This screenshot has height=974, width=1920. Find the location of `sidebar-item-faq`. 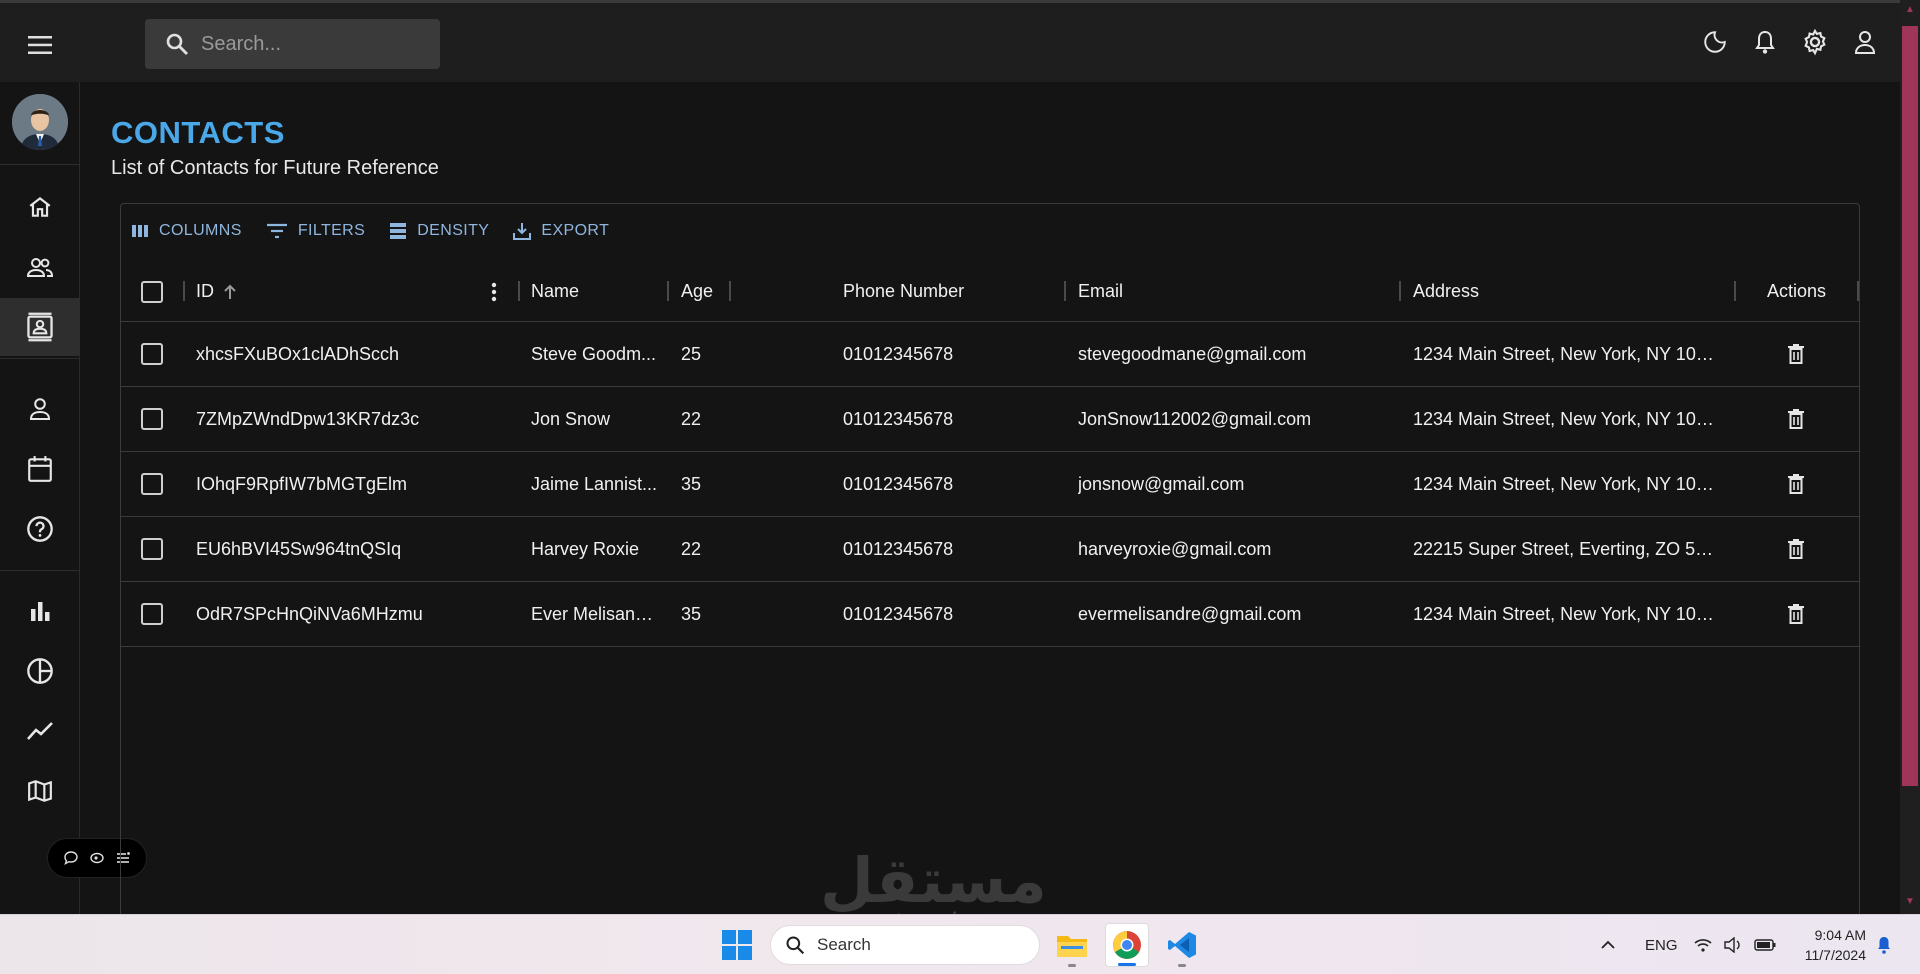

sidebar-item-faq is located at coordinates (40, 529).